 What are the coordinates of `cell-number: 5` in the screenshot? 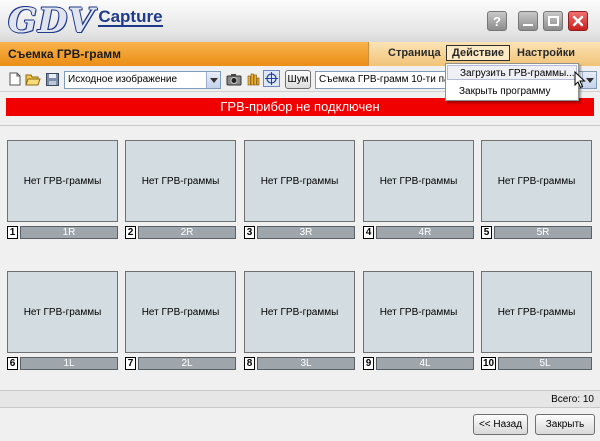 It's located at (486, 232).